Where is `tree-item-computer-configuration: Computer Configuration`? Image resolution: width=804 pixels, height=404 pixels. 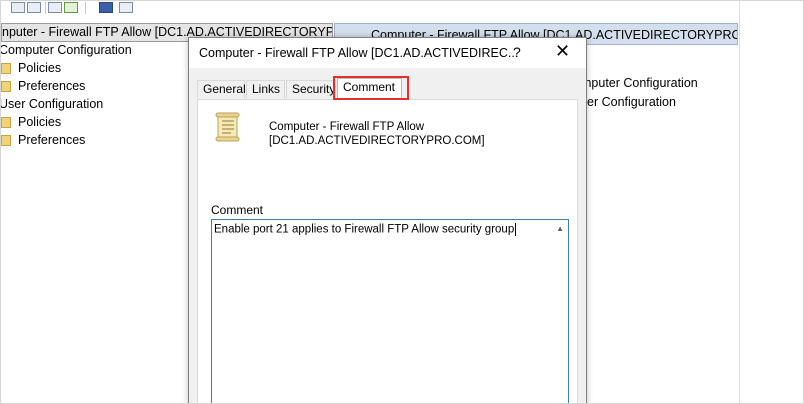
tree-item-computer-configuration: Computer Configuration is located at coordinates (66, 50).